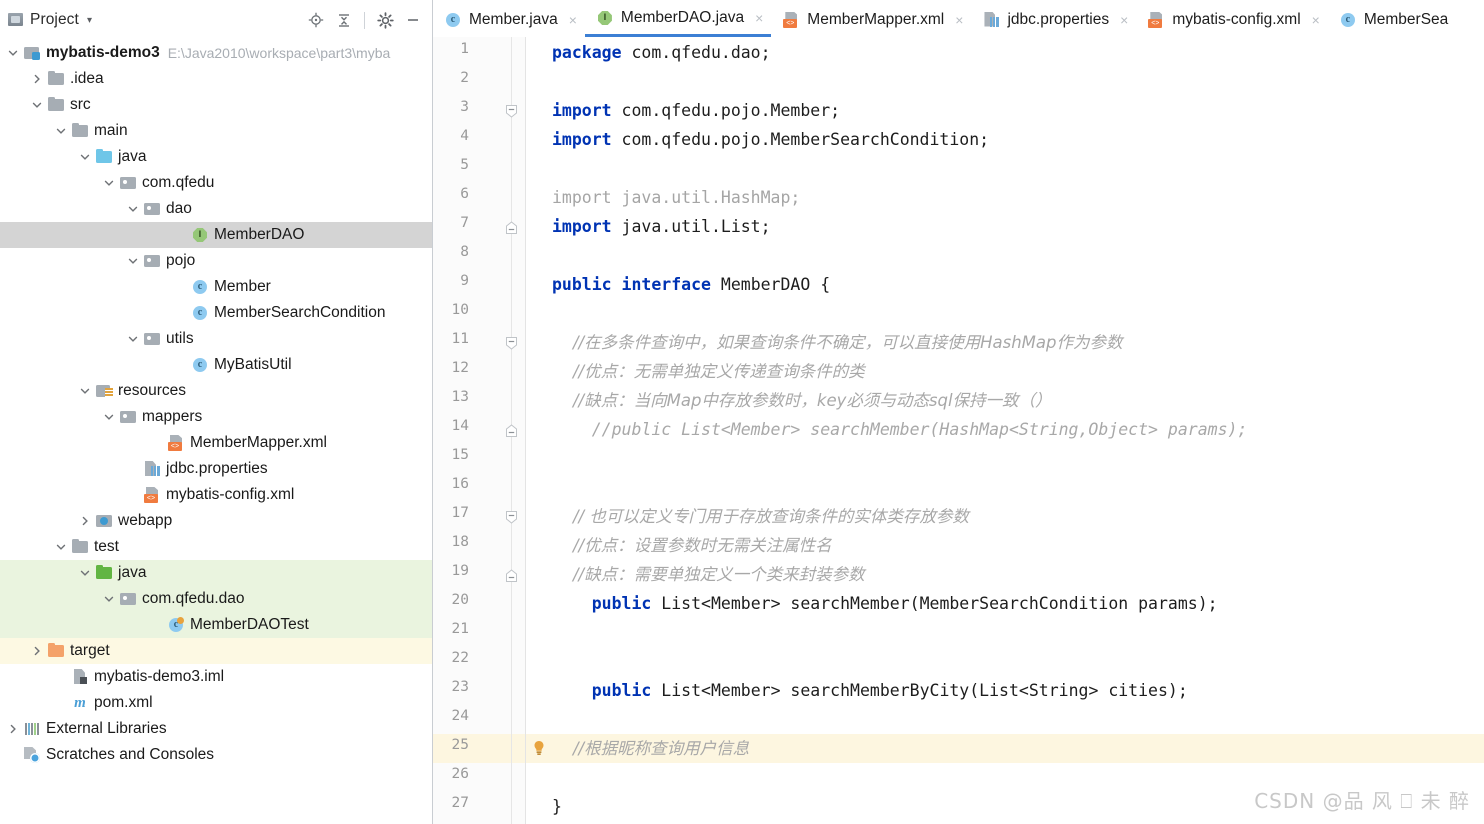  I want to click on collapse-all-icon, so click(344, 20).